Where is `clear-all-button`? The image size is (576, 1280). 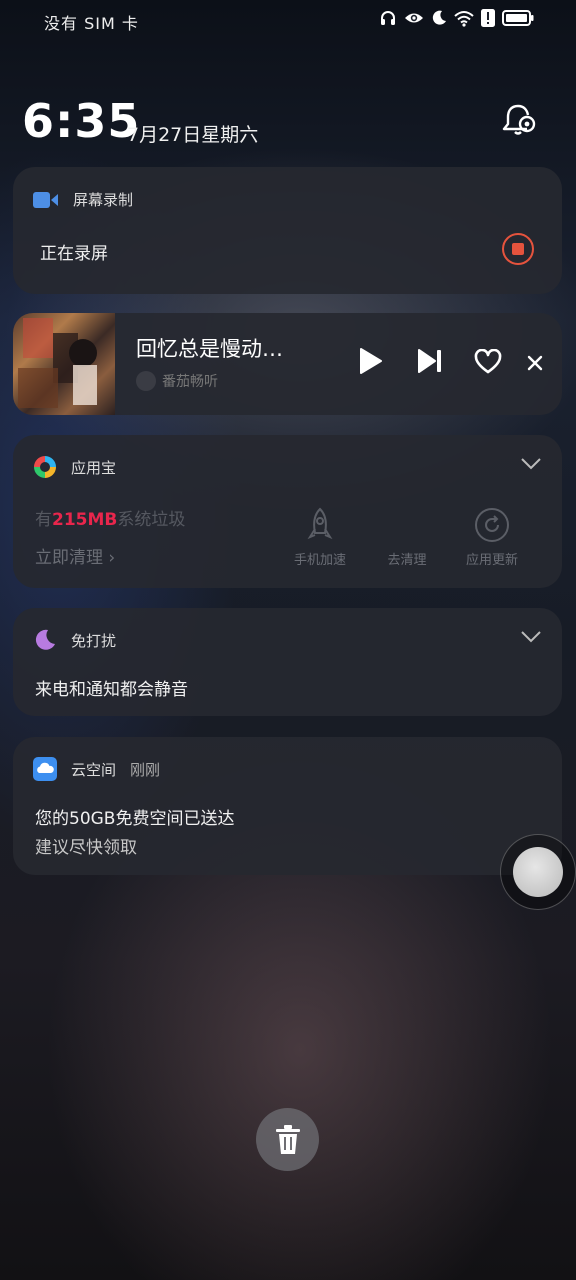
clear-all-button is located at coordinates (287, 1139).